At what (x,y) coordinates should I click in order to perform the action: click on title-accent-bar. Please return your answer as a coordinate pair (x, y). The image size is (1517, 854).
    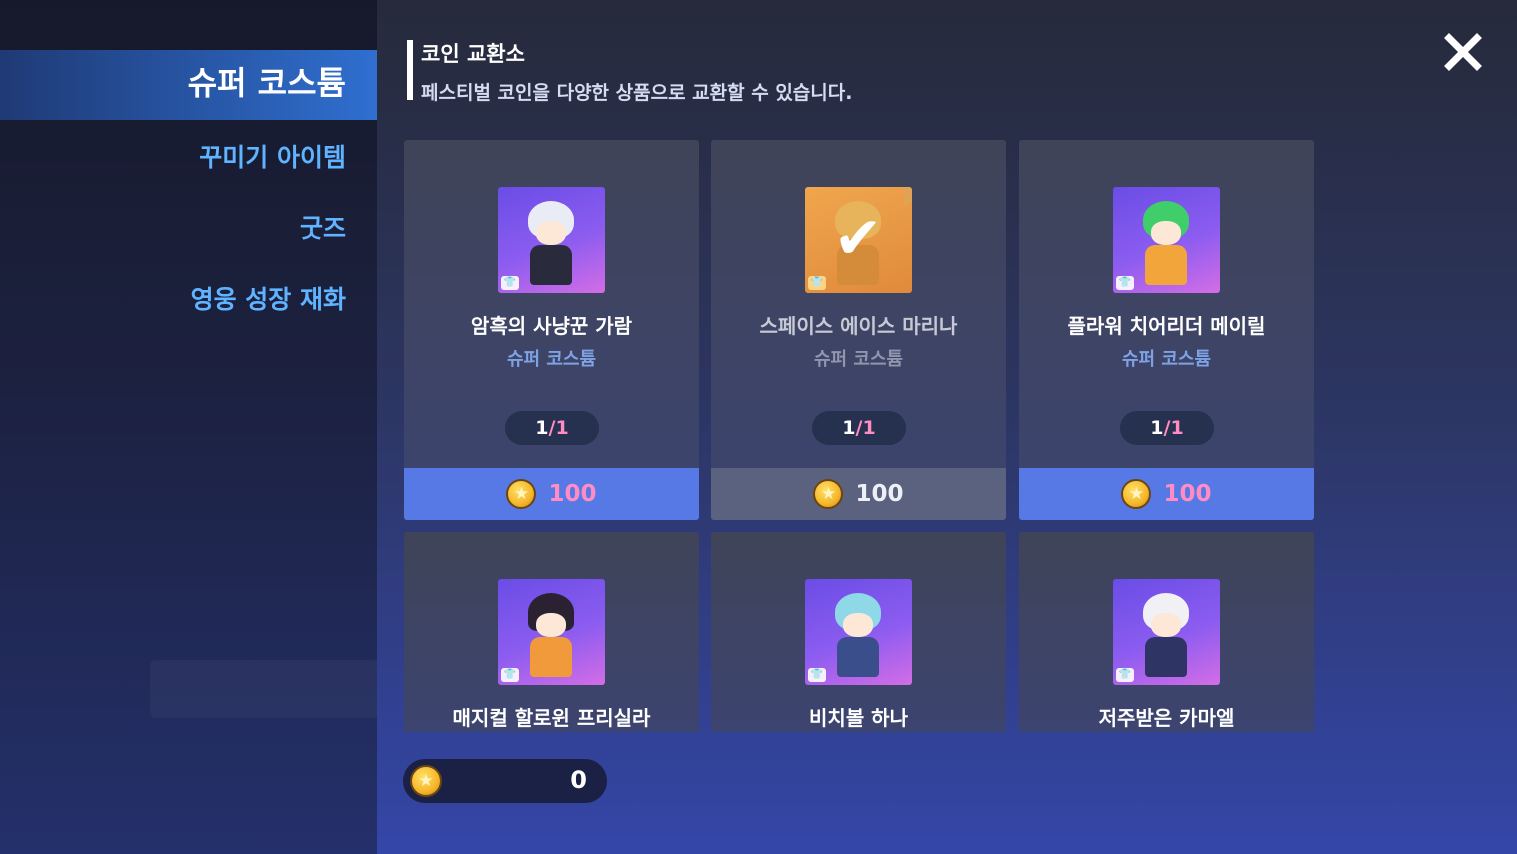
    Looking at the image, I should click on (410, 70).